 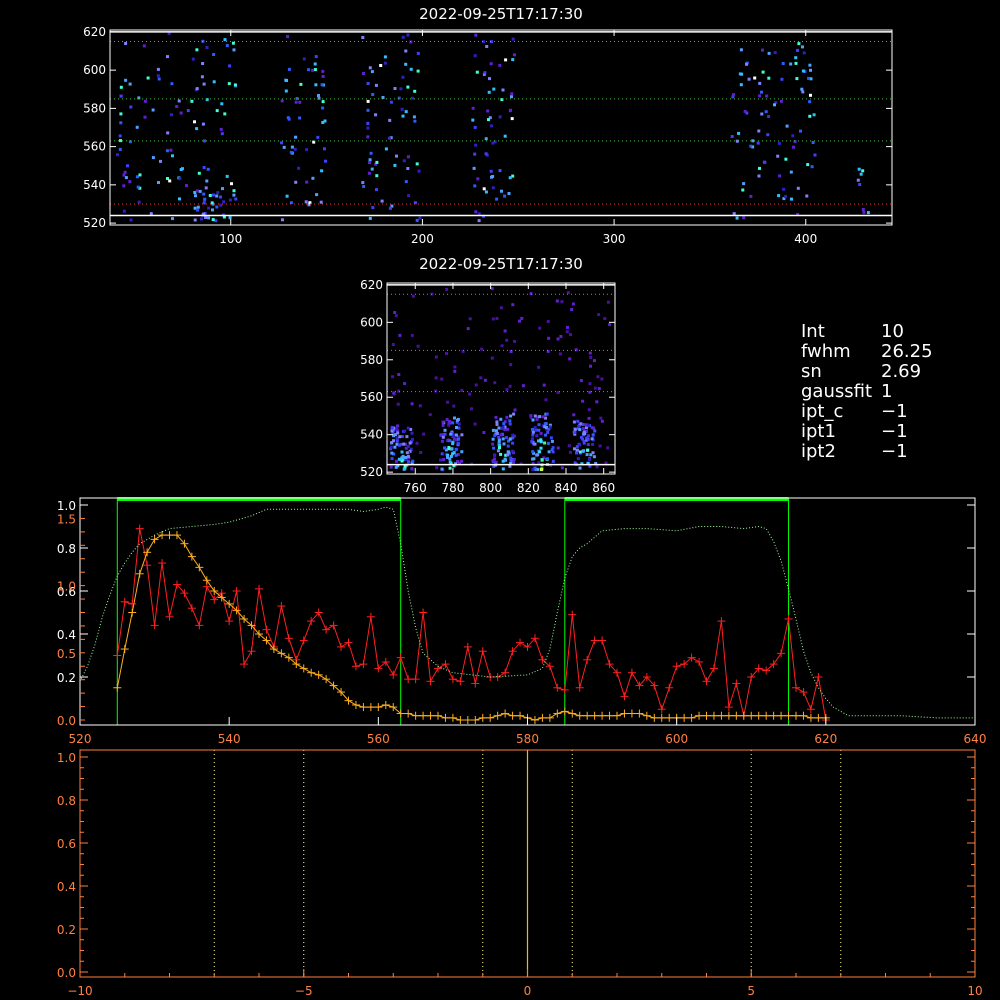 What do you see at coordinates (371, 322) in the screenshot?
I see `y-tick-label: 600` at bounding box center [371, 322].